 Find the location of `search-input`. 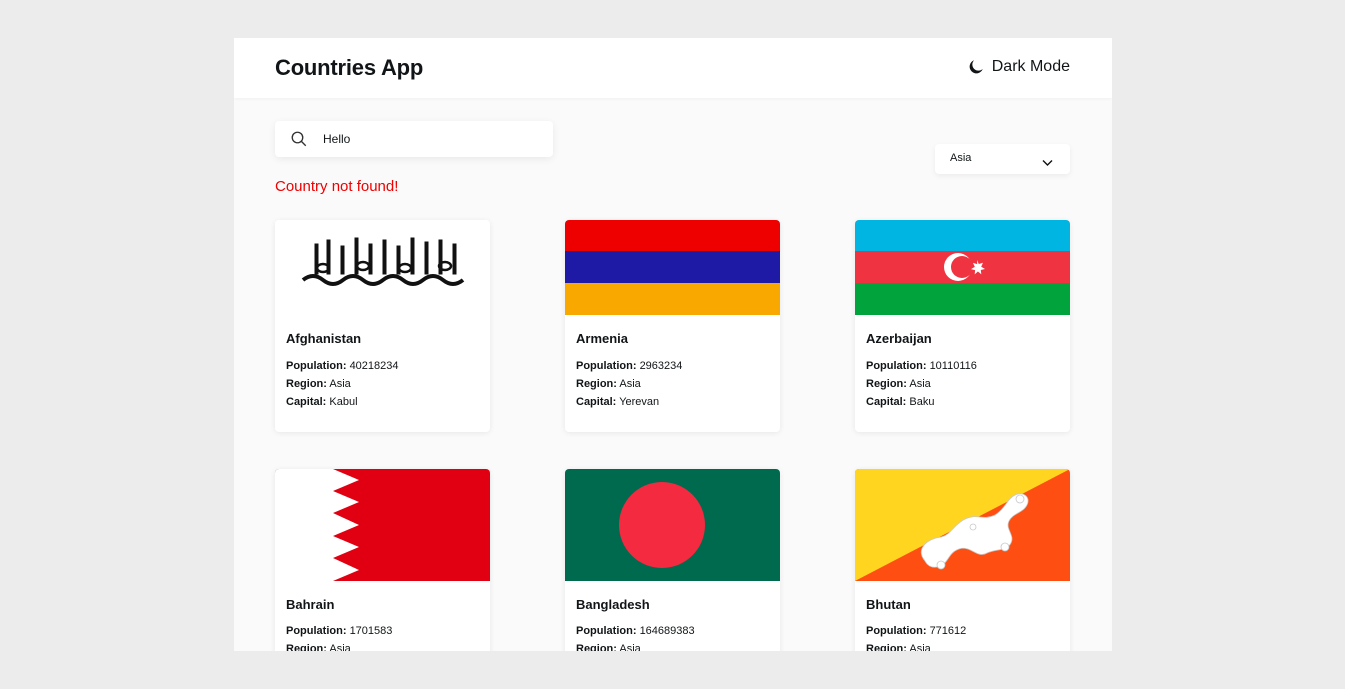

search-input is located at coordinates (428, 139).